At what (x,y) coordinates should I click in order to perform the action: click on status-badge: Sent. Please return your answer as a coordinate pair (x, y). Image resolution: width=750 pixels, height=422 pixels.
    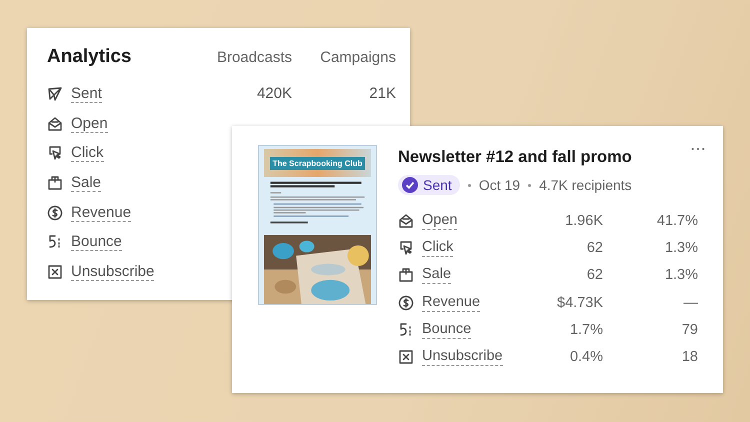
    Looking at the image, I should click on (429, 185).